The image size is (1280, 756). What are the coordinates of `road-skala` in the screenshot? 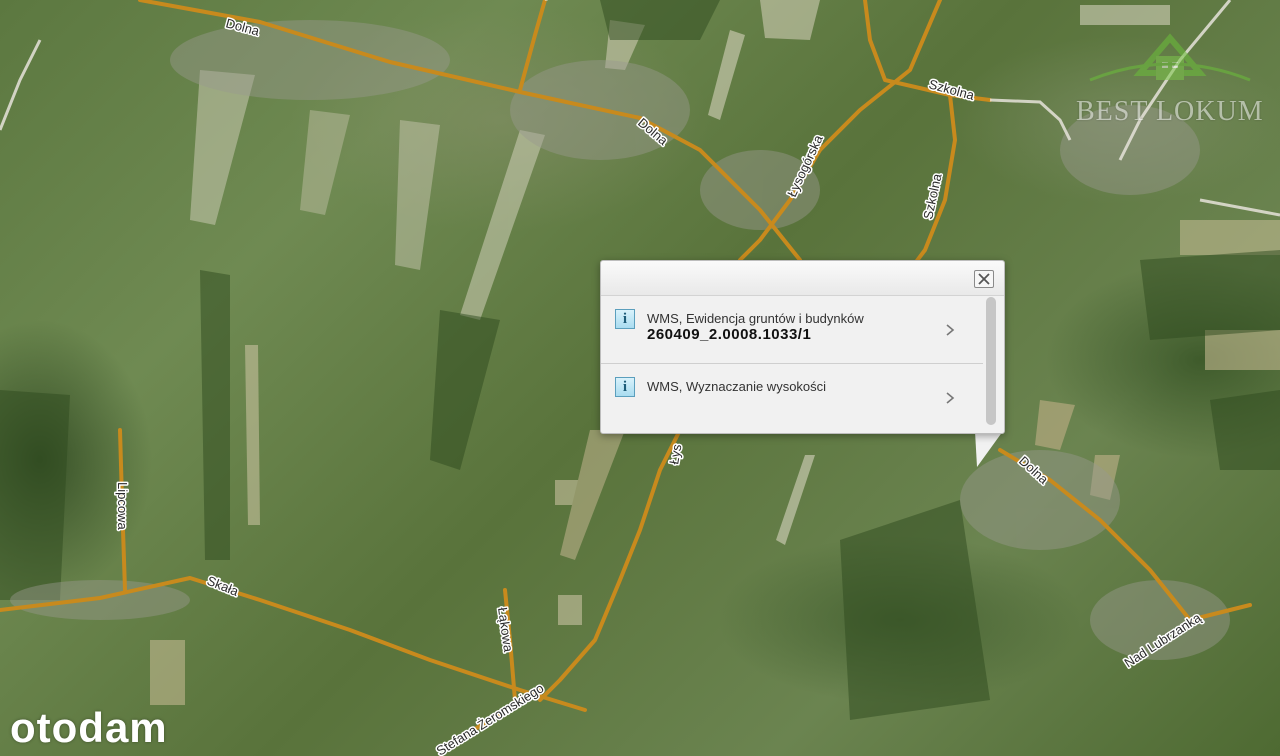 It's located at (293, 644).